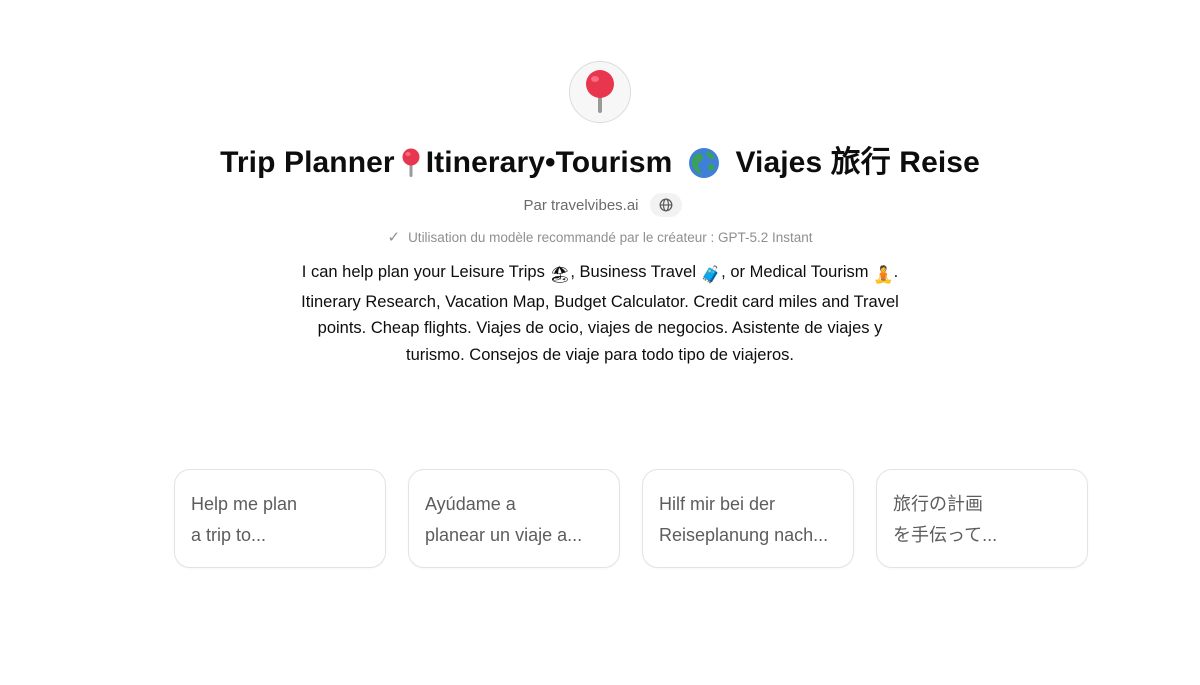  I want to click on author-website-link, so click(665, 205).